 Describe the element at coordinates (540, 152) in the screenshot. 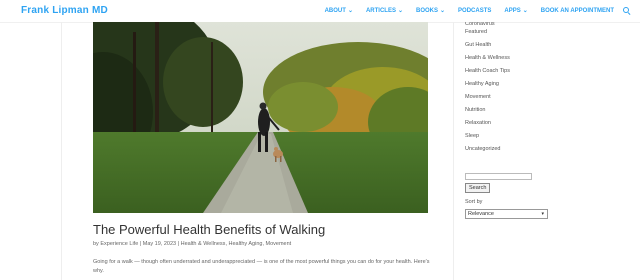

I see `category-link-uncategorized: Uncategorized` at that location.